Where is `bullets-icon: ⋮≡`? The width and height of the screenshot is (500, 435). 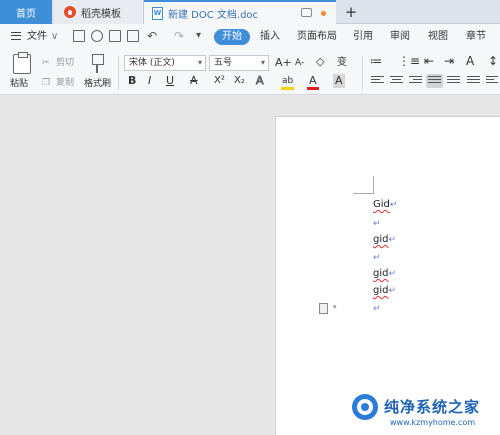
bullets-icon: ⋮≡ is located at coordinates (409, 61).